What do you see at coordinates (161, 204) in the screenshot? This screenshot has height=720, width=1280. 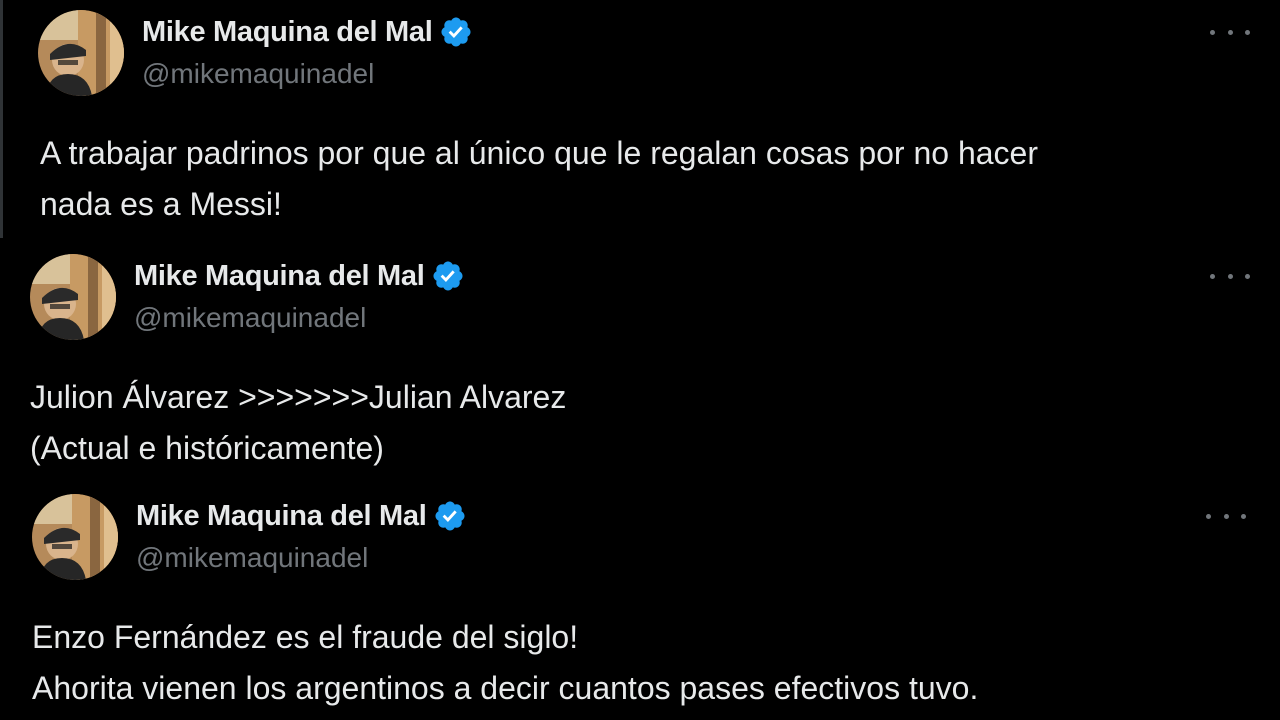 I see `tweet-text-line: nada es a Messi!` at bounding box center [161, 204].